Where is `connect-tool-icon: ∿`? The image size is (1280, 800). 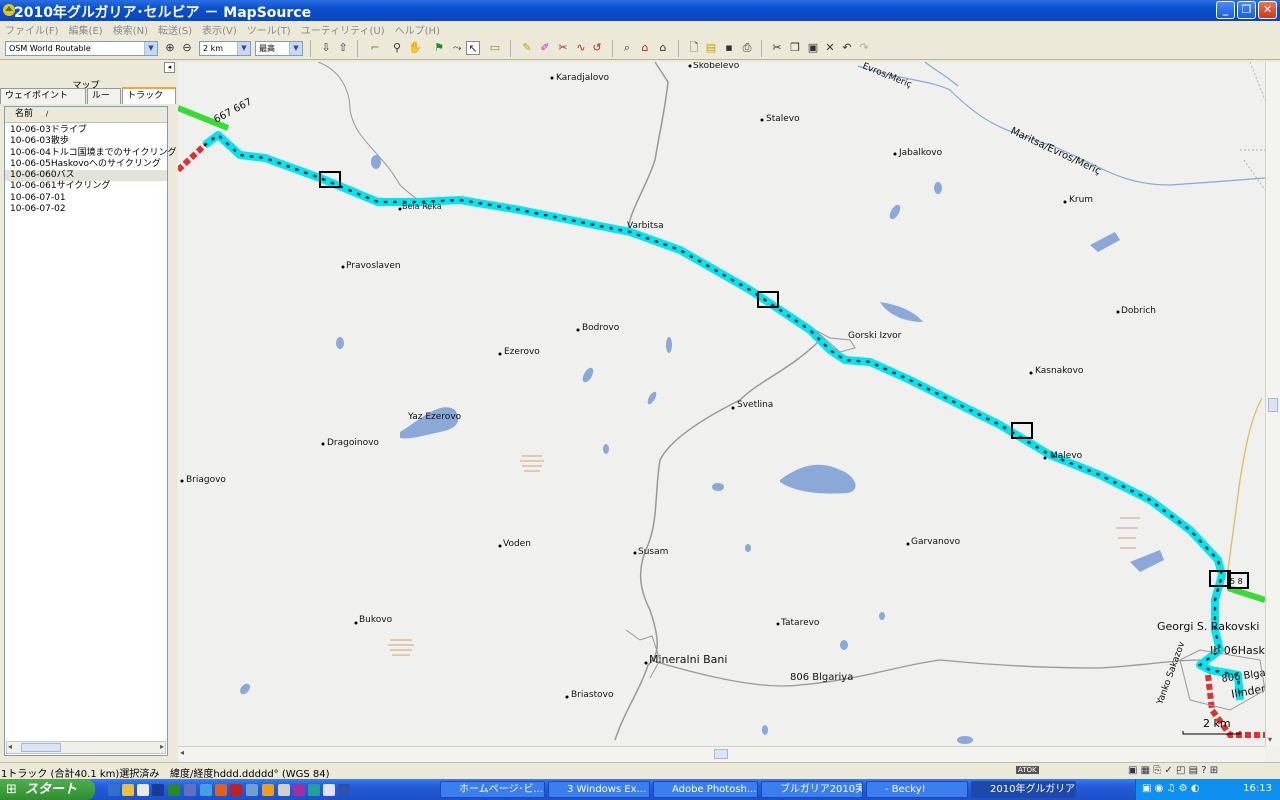
connect-tool-icon: ∿ is located at coordinates (581, 48).